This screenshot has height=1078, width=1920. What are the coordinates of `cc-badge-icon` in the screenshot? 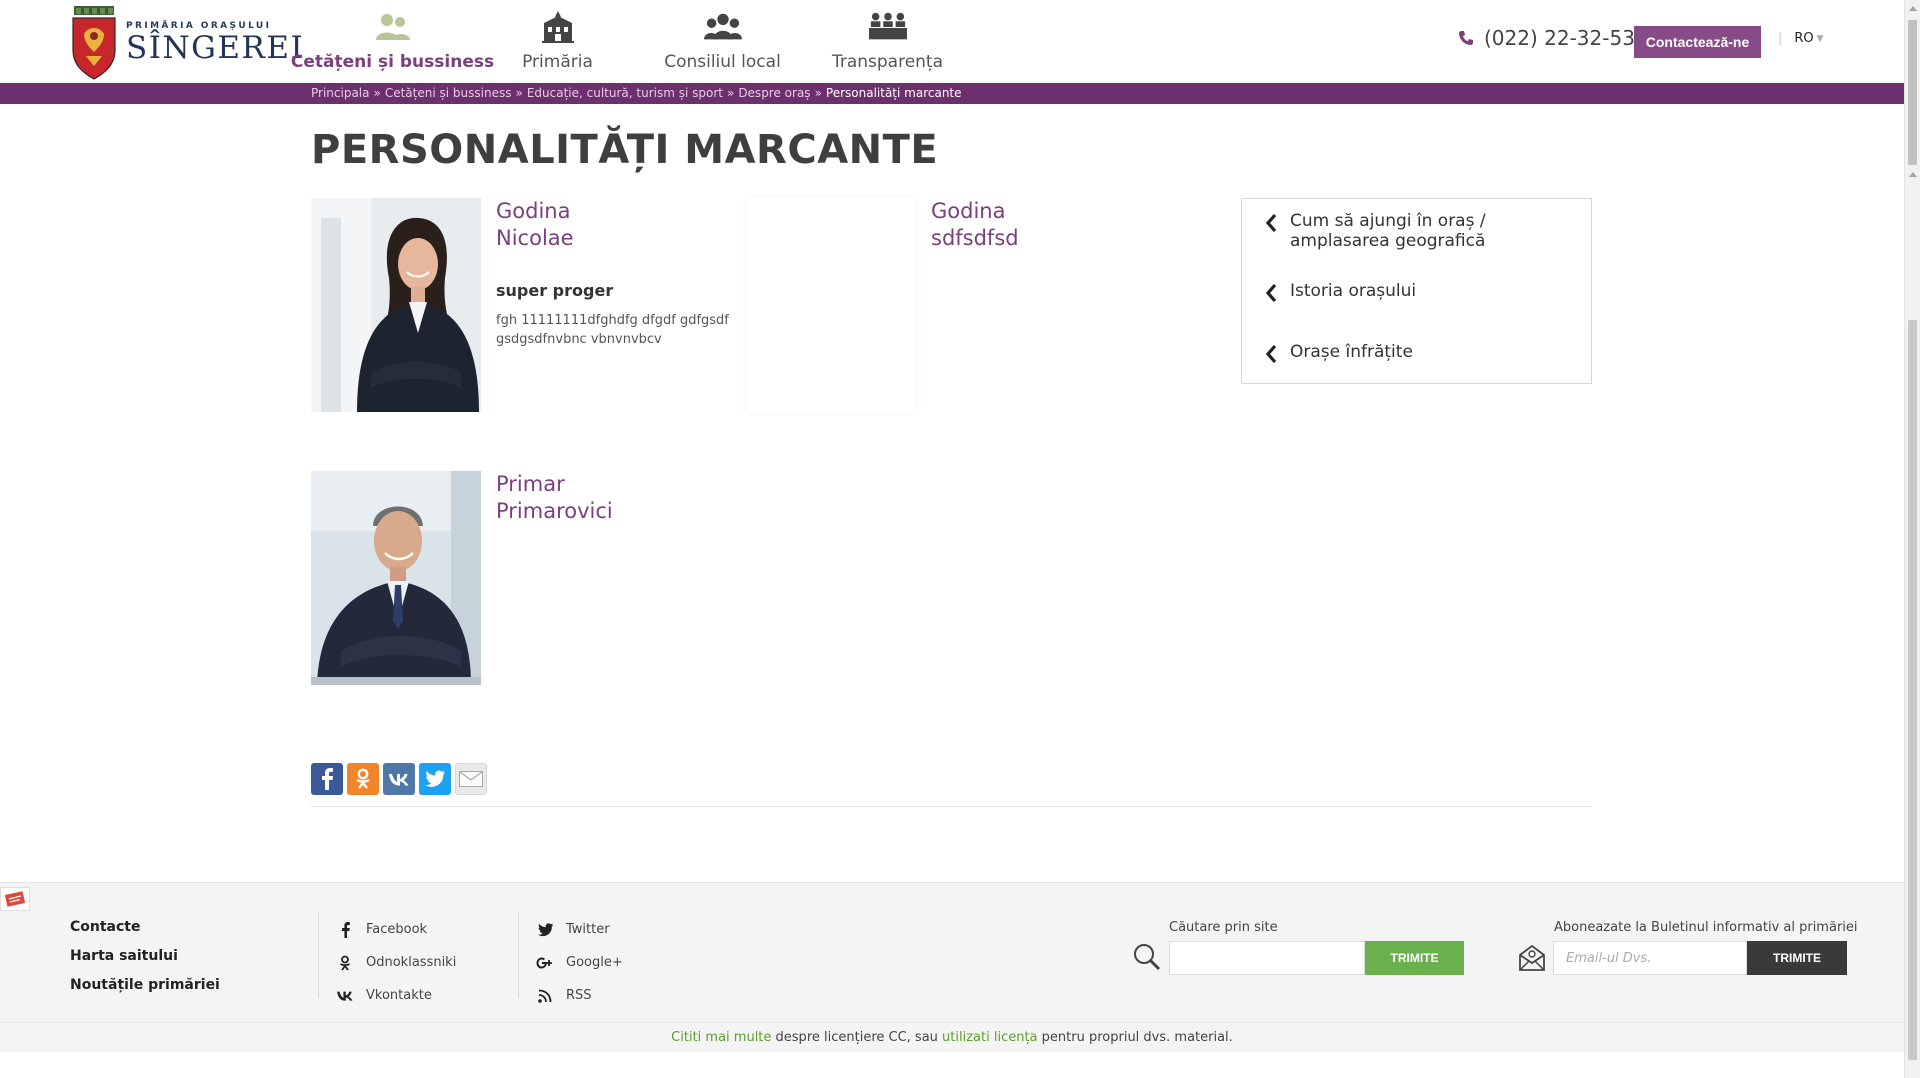 It's located at (15, 899).